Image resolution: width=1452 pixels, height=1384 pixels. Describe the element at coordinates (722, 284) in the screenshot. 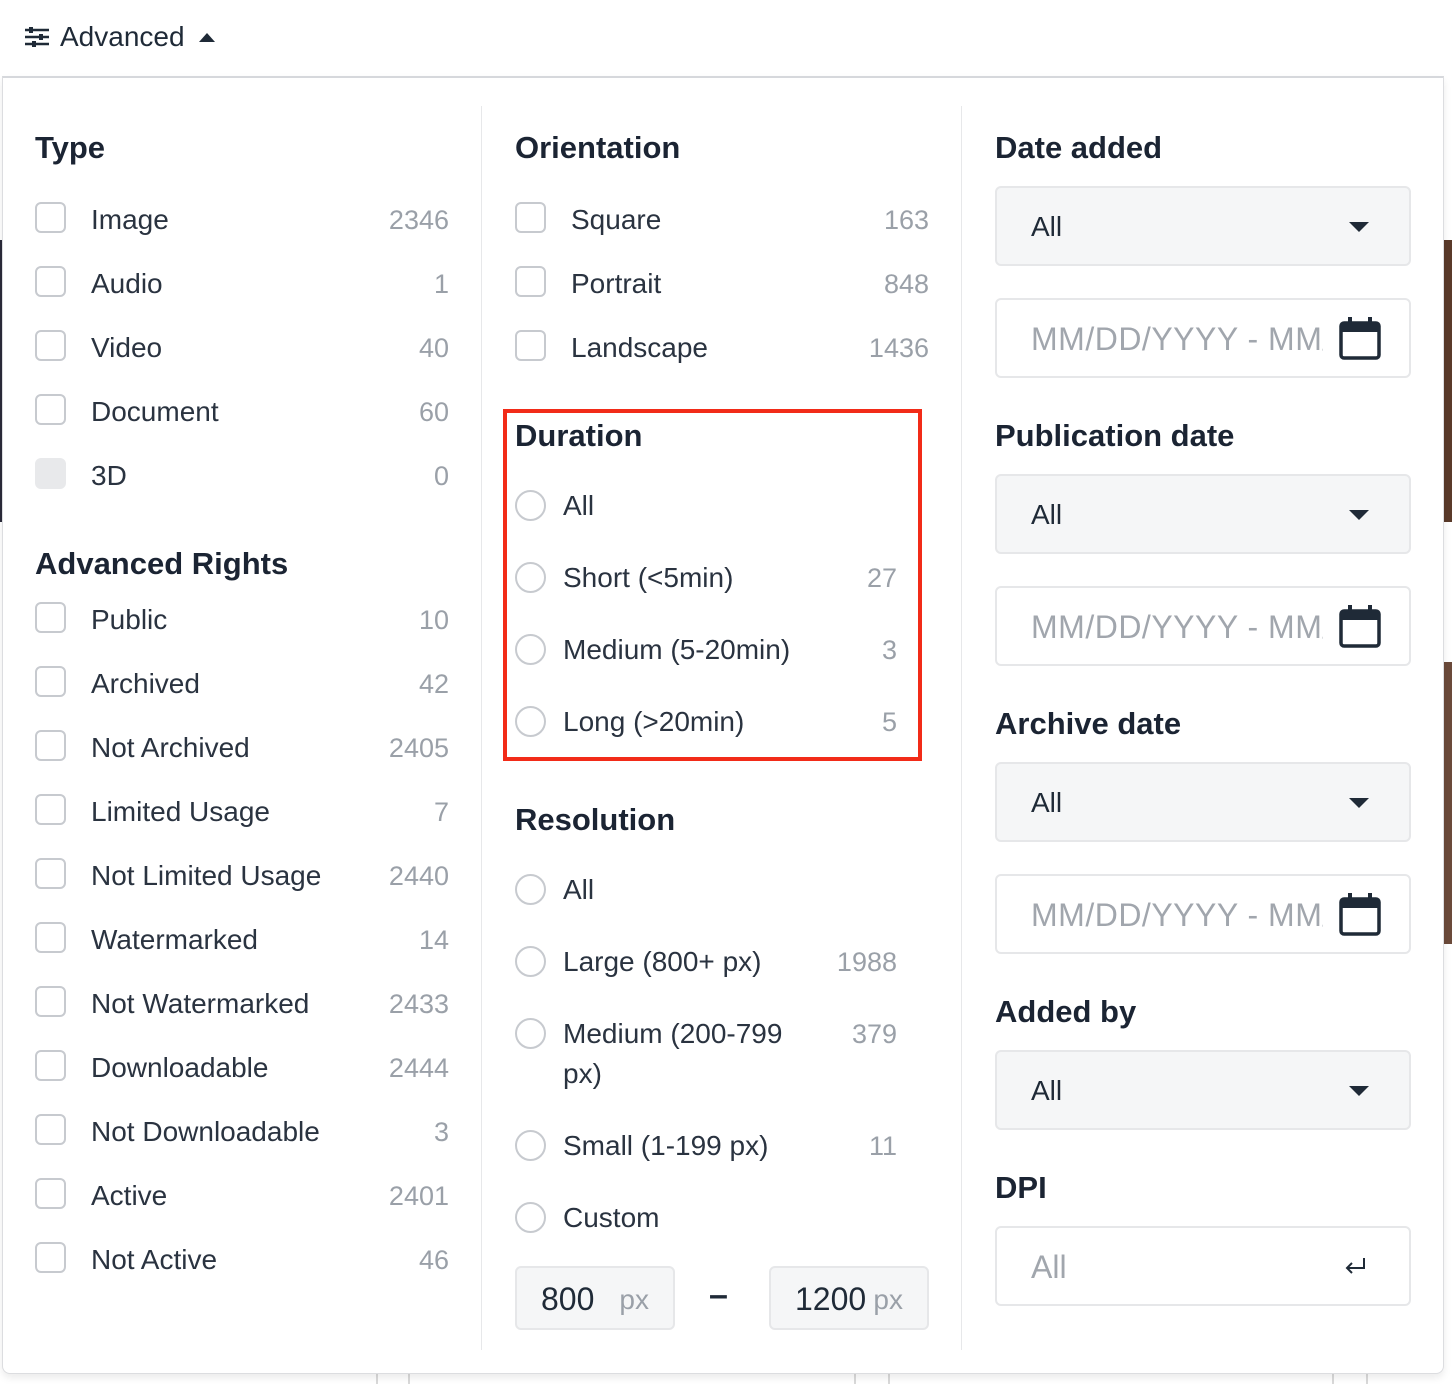

I see `orientation-option-portrait: Portrait 848` at that location.